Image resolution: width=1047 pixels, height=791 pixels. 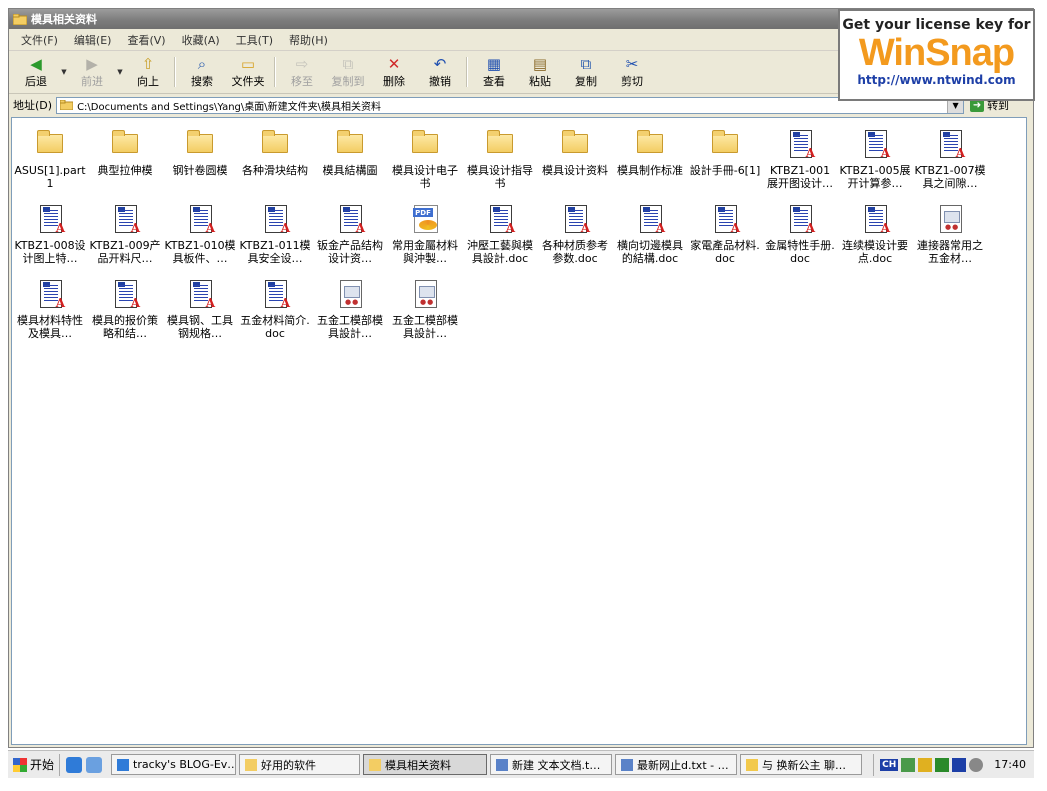 What do you see at coordinates (500, 177) in the screenshot?
I see `file-name: 模具设计指导书` at bounding box center [500, 177].